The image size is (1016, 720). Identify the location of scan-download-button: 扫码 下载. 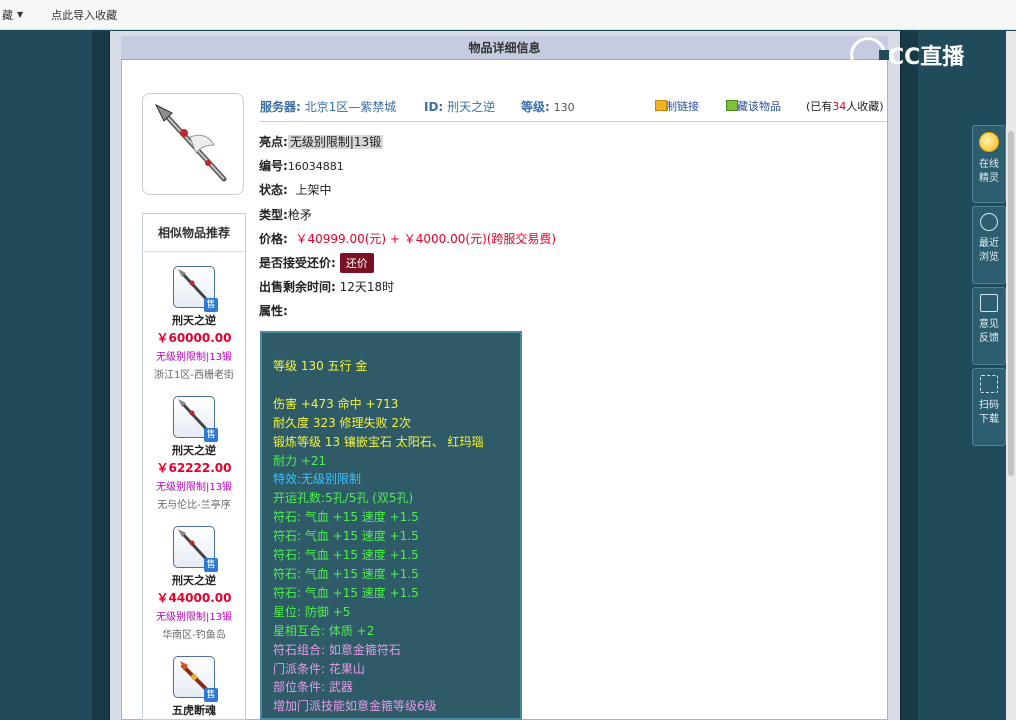
(989, 407).